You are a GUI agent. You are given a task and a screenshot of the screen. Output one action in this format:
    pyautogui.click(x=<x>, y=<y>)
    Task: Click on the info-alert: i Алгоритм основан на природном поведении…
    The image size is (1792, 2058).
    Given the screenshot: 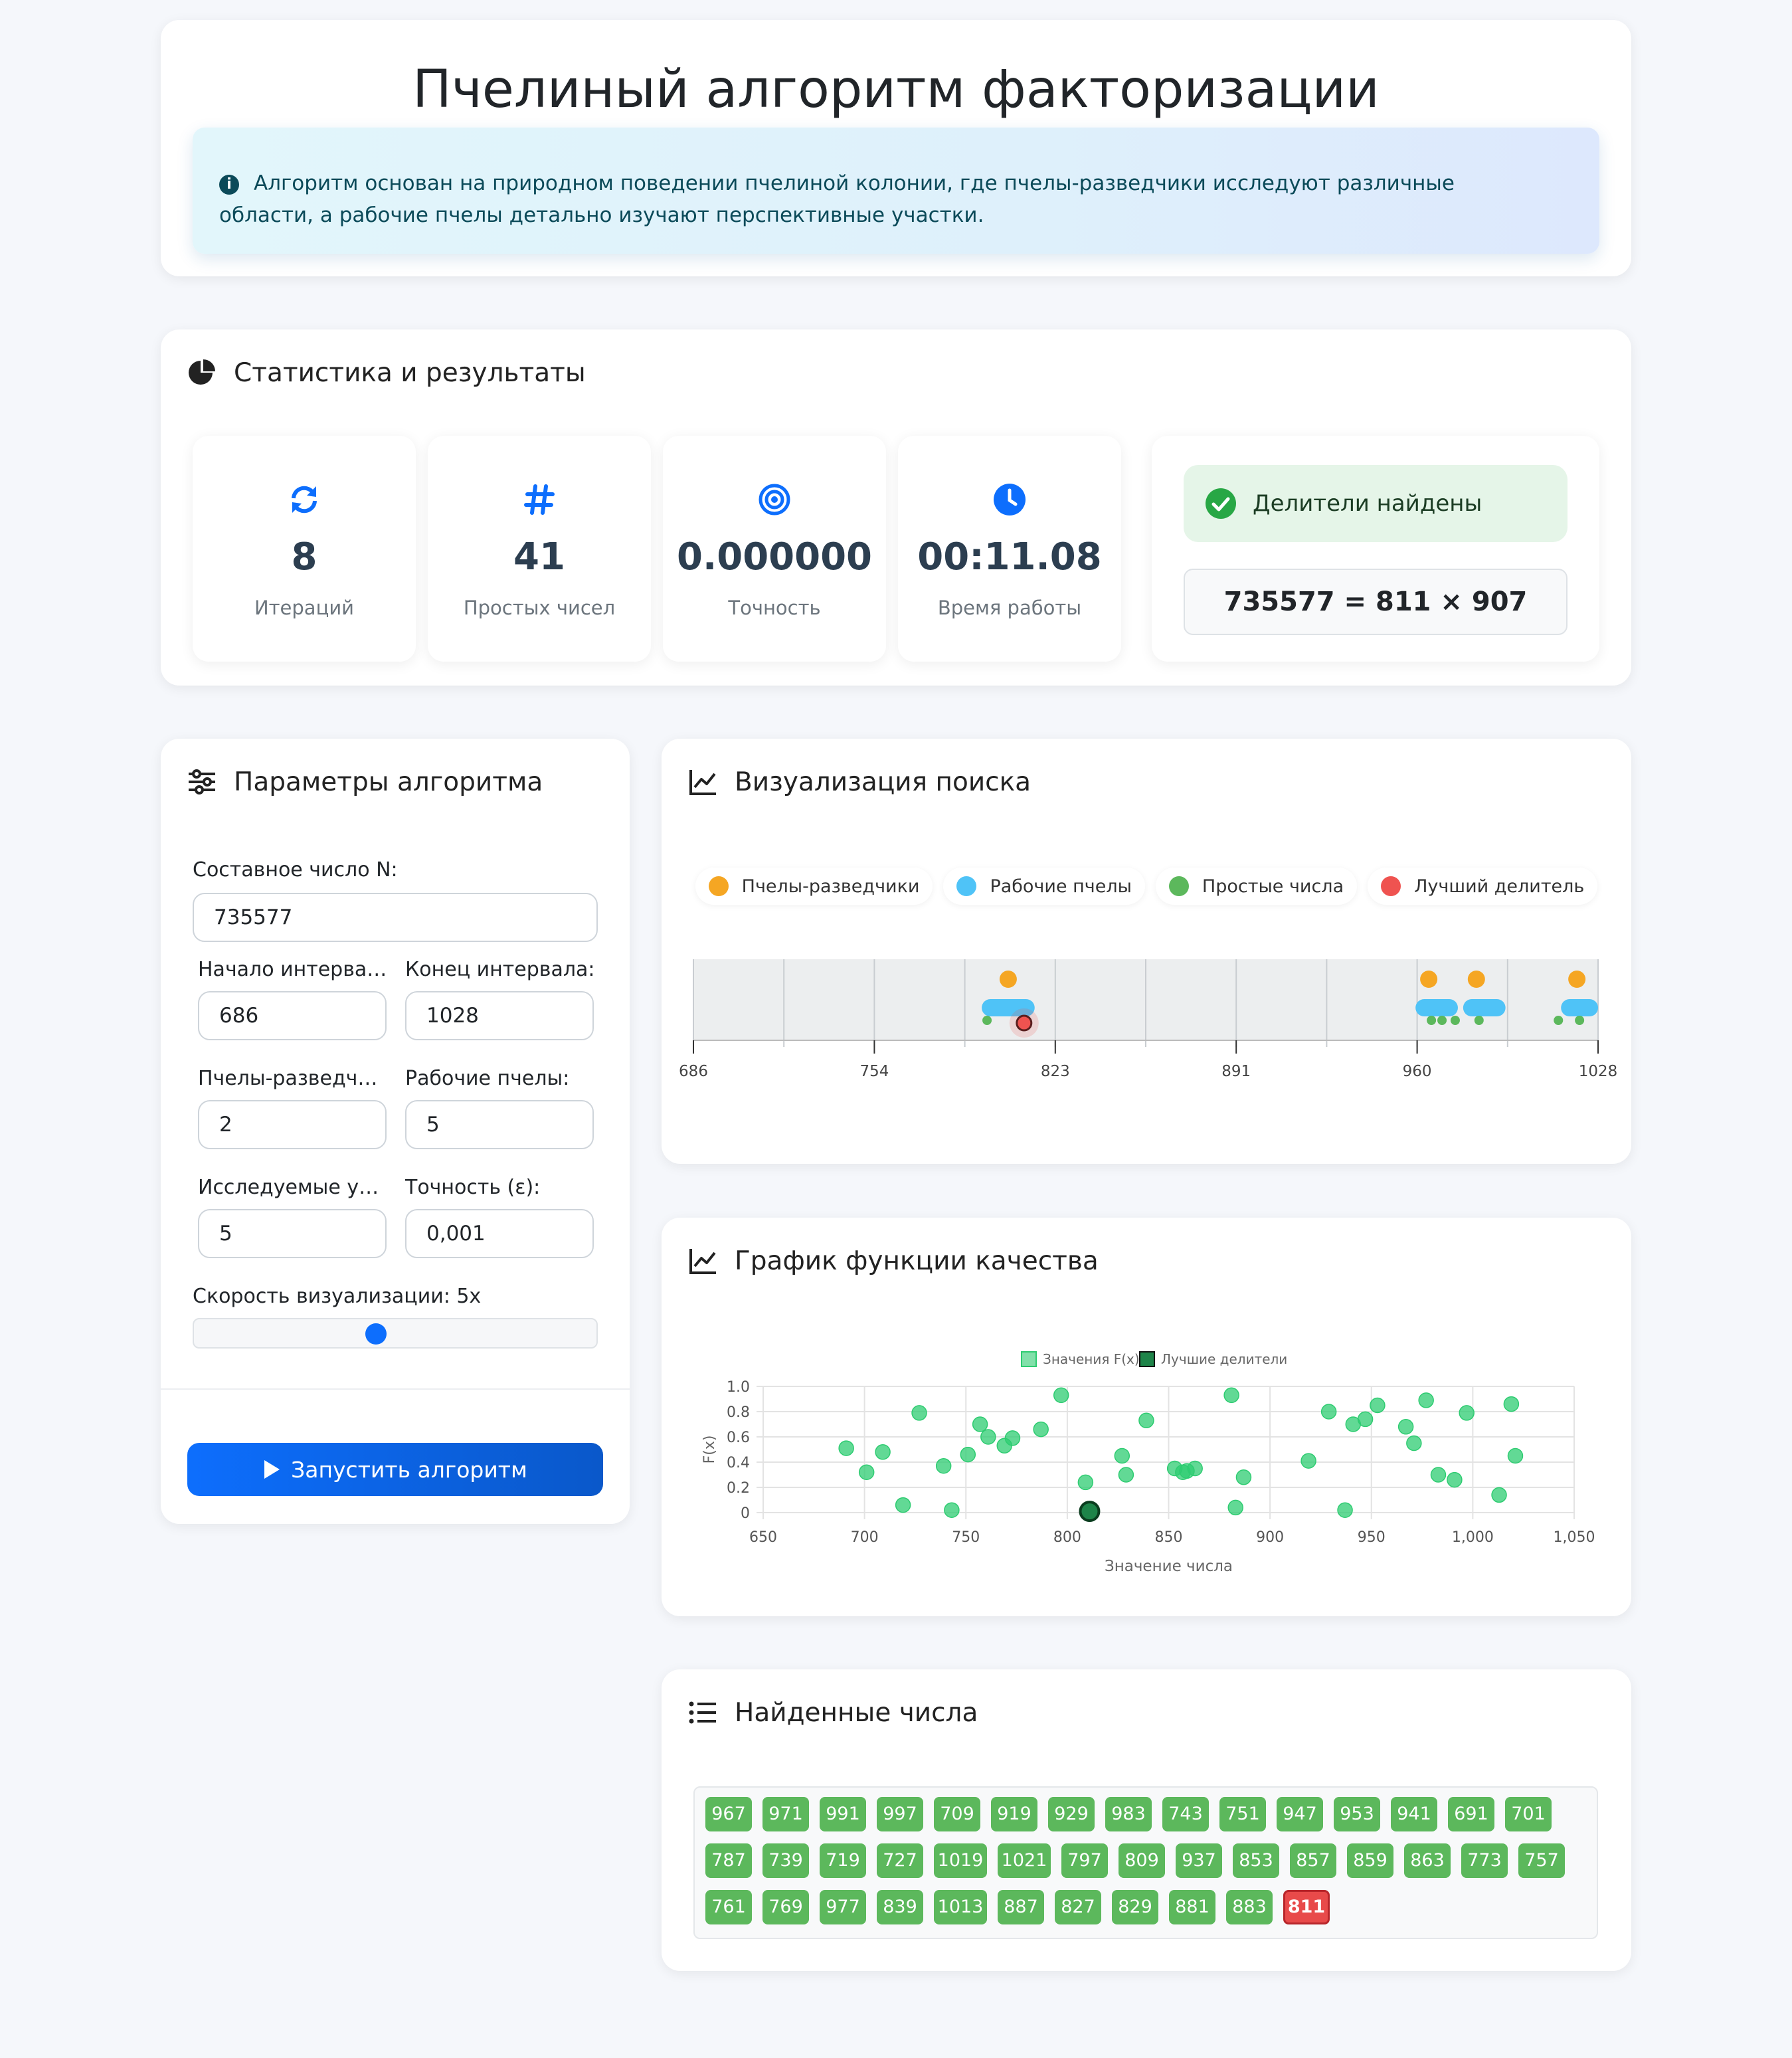 What is the action you would take?
    pyautogui.click(x=896, y=191)
    